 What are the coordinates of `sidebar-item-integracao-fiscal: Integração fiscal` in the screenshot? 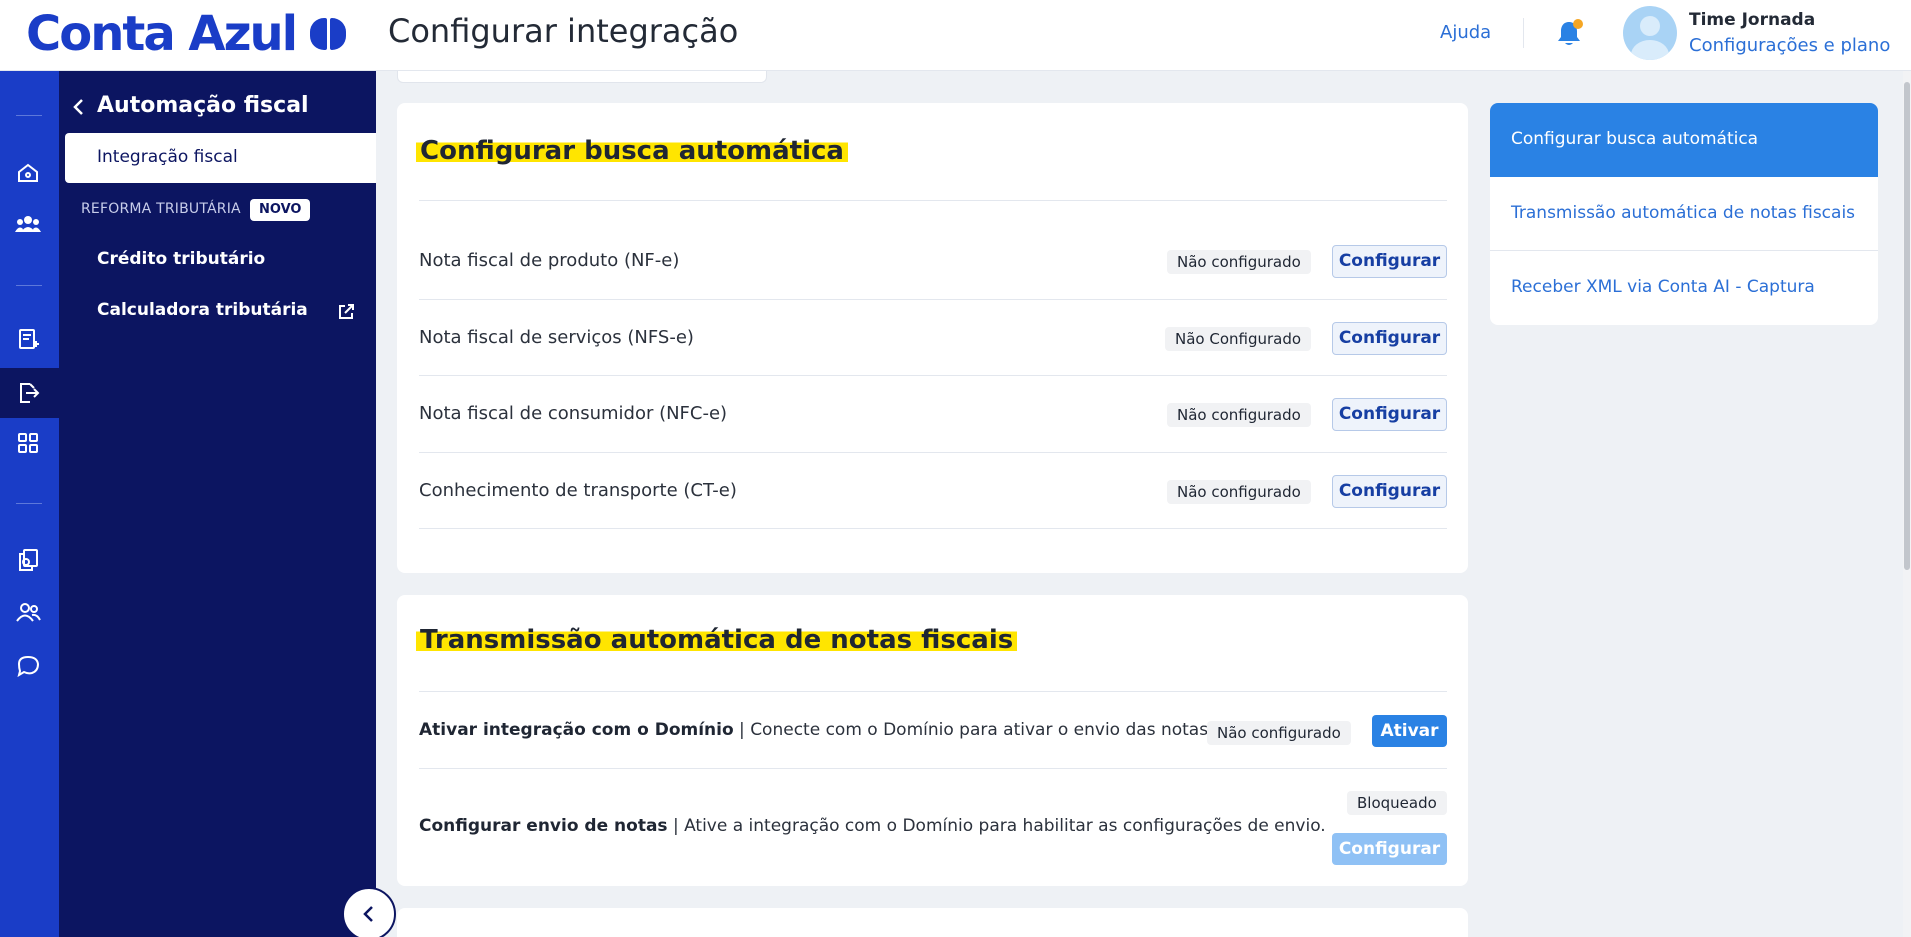 It's located at (220, 158).